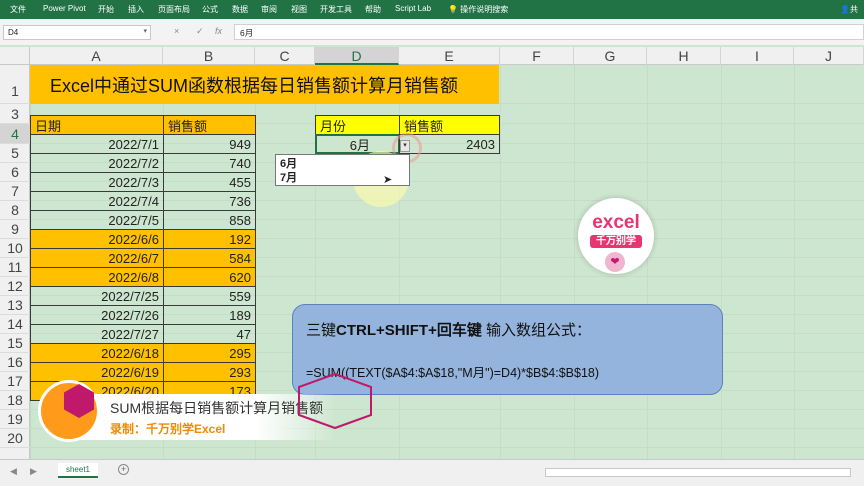  Describe the element at coordinates (97, 315) in the screenshot. I see `date-cell: 2022/7/26` at that location.